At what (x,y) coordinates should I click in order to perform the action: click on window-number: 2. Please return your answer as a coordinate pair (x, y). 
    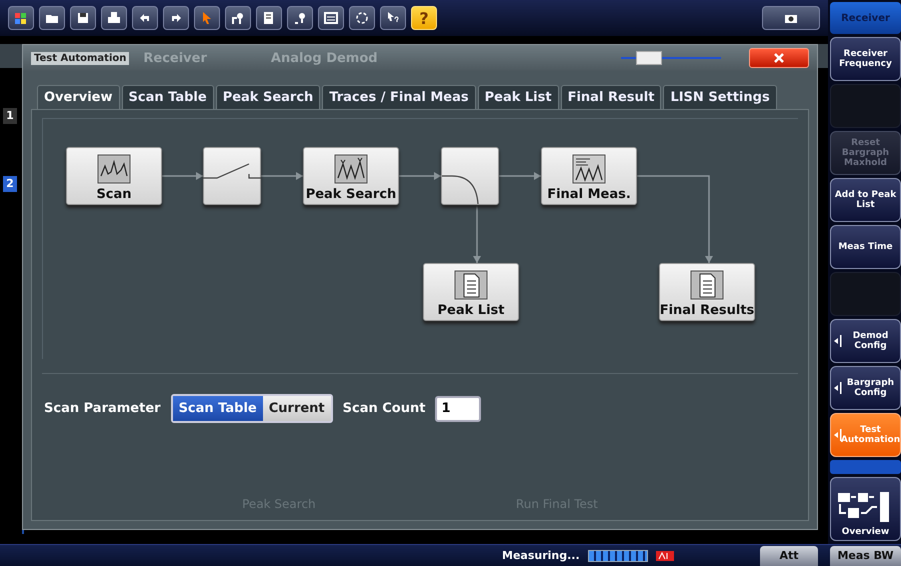
    Looking at the image, I should click on (10, 184).